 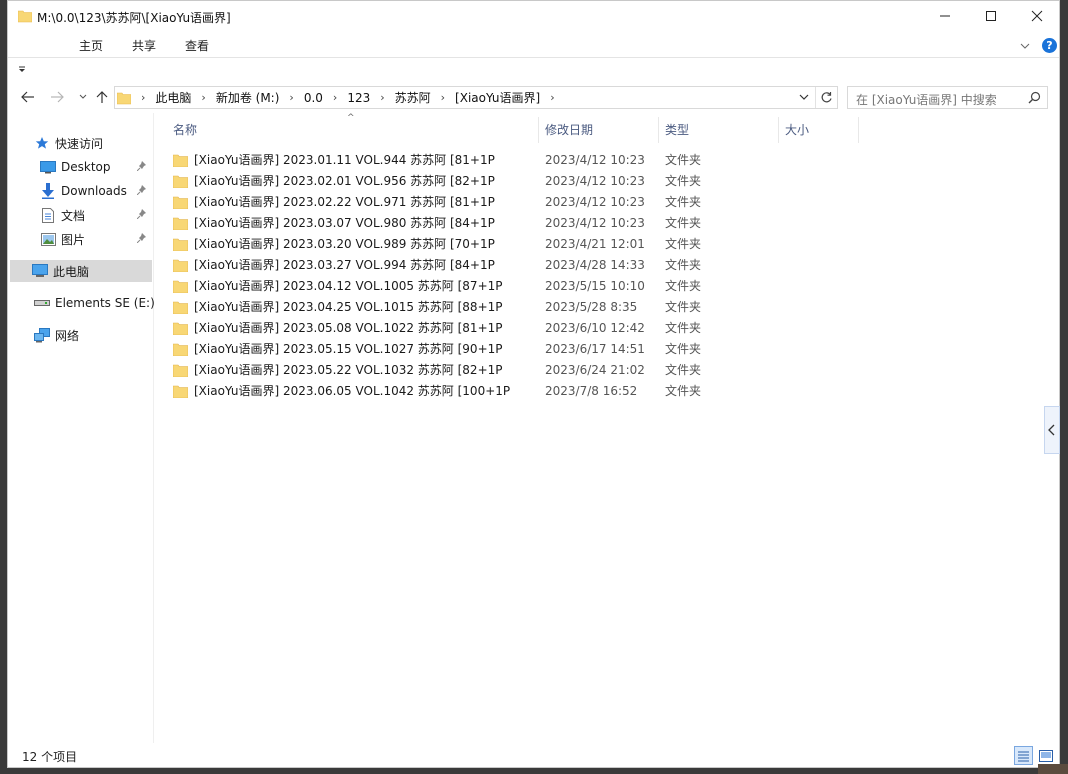 I want to click on up-button, so click(x=102, y=97).